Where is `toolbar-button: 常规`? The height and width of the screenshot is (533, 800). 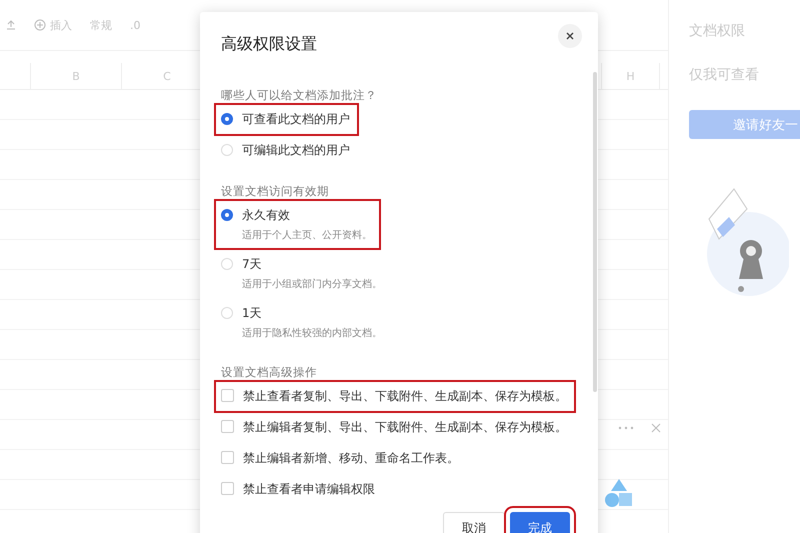 toolbar-button: 常规 is located at coordinates (101, 25).